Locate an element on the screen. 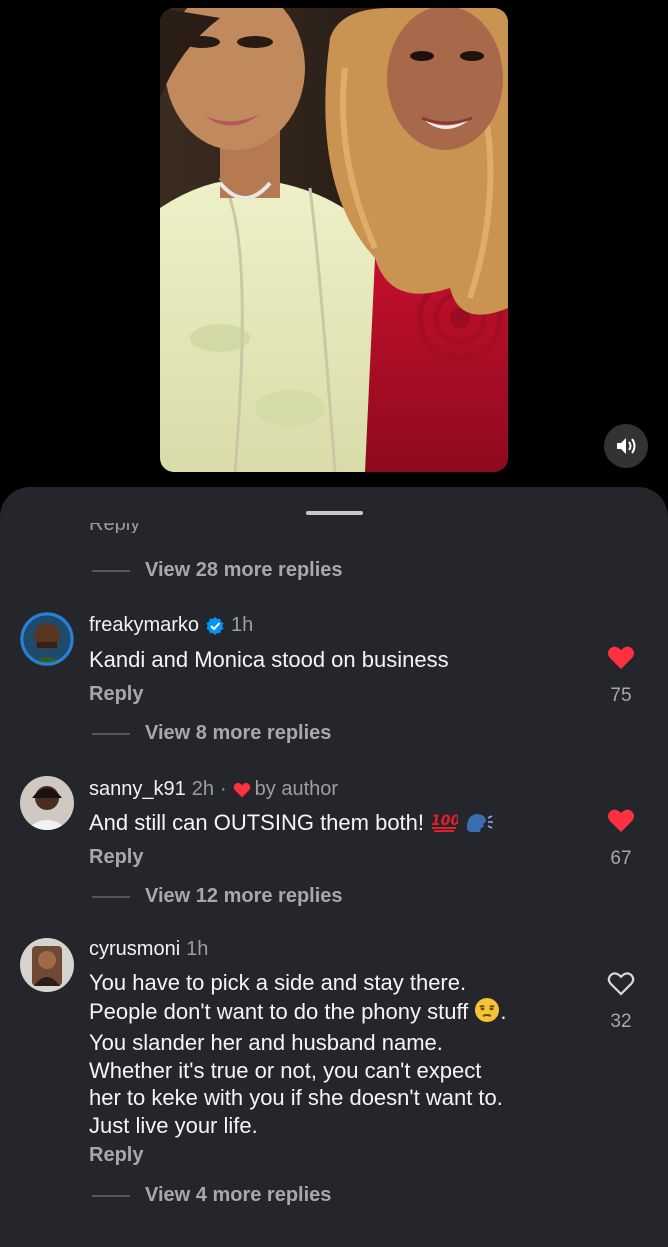  username: sanny_k91 is located at coordinates (137, 789).